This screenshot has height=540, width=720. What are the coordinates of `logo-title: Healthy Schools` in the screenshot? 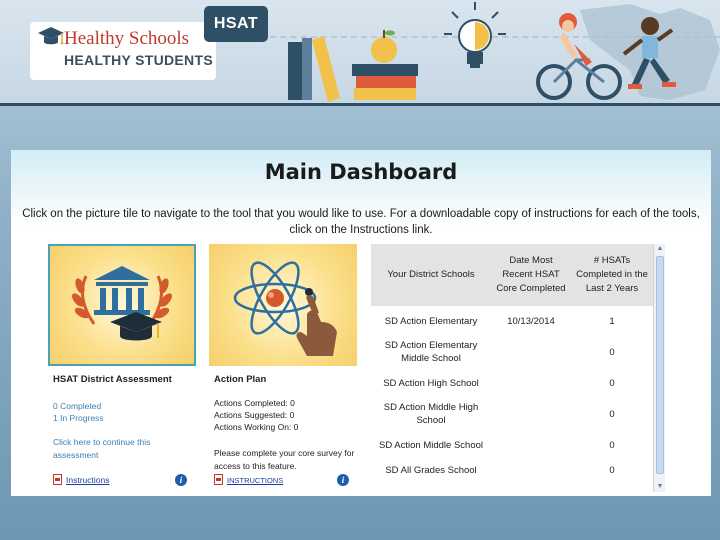 It's located at (127, 38).